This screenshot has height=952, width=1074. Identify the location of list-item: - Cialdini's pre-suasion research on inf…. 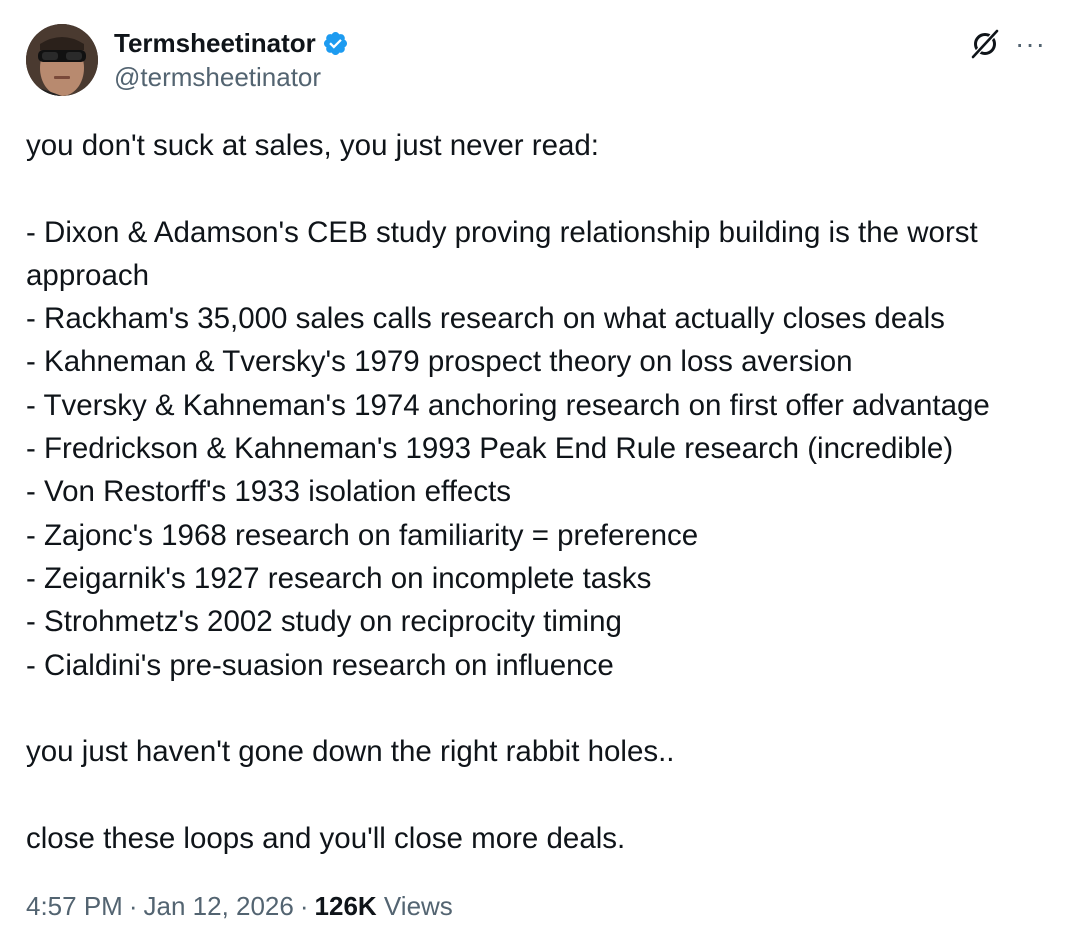
(320, 665).